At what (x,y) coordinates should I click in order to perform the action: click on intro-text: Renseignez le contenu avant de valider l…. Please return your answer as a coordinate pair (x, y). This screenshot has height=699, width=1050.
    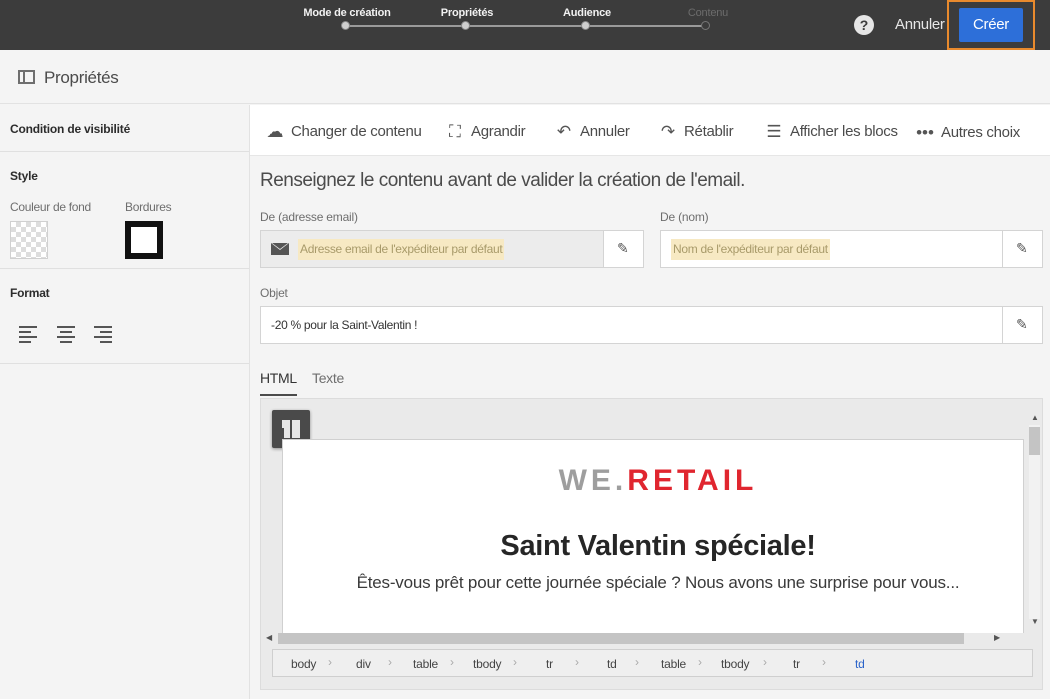
    Looking at the image, I should click on (502, 180).